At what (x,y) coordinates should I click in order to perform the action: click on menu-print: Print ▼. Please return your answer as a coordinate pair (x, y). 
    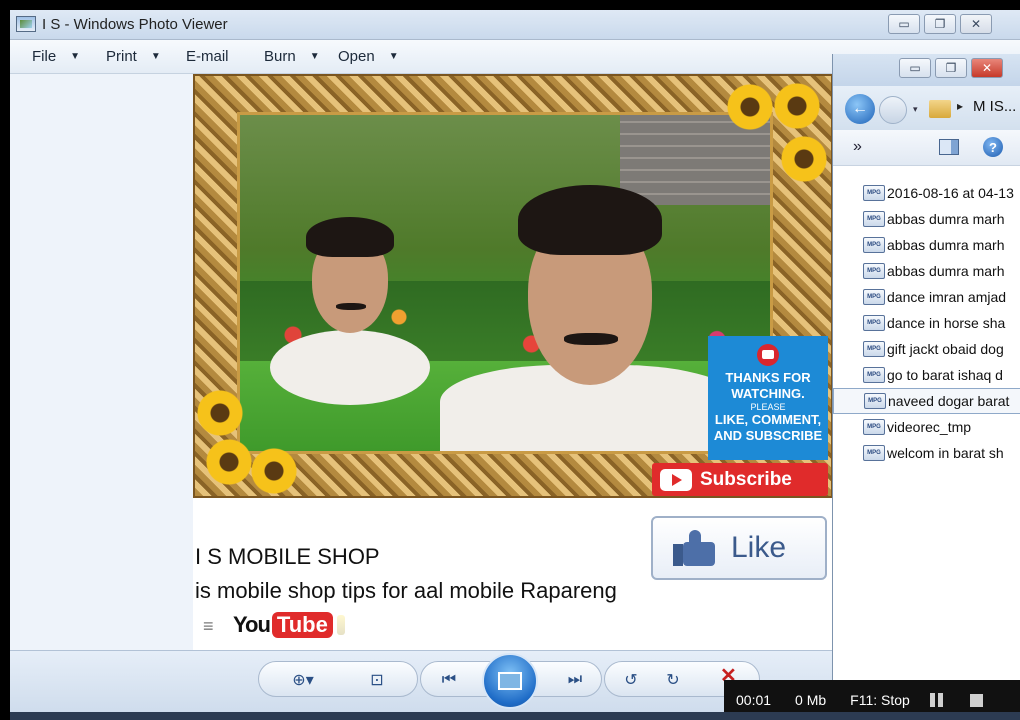
    Looking at the image, I should click on (133, 56).